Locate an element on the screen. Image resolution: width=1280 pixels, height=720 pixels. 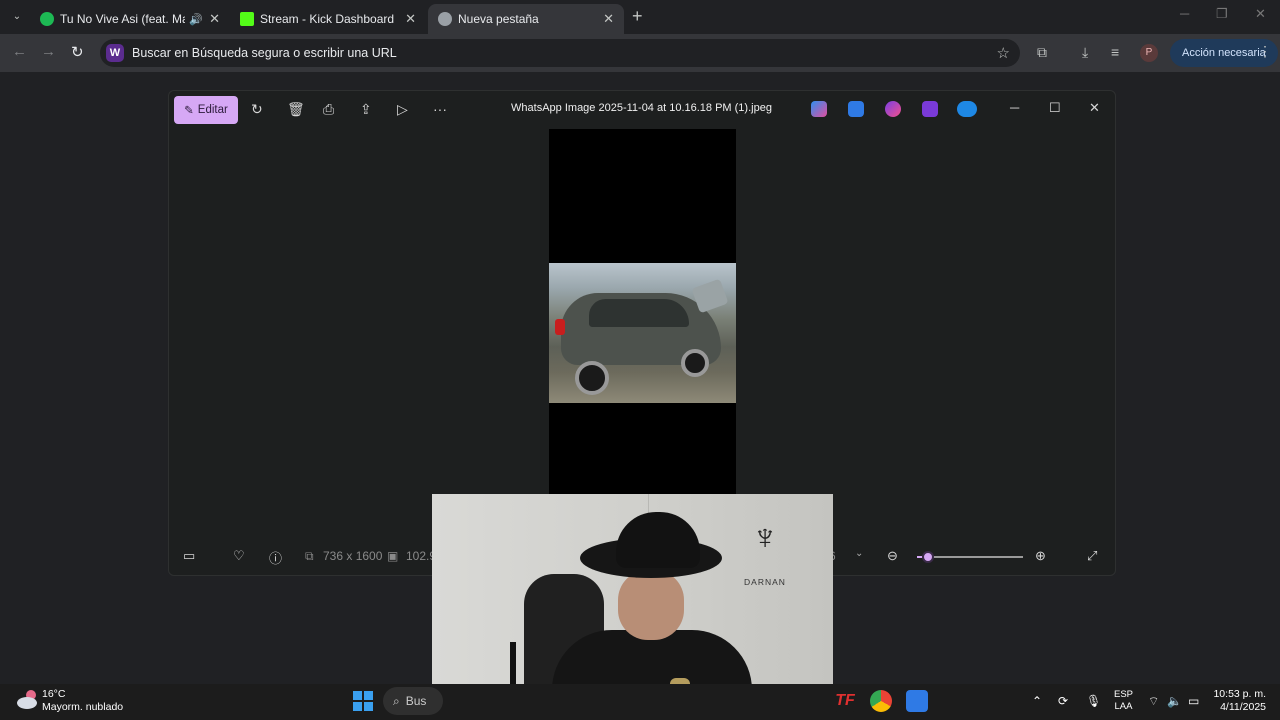
edit-icon: ✎ is located at coordinates (189, 111).